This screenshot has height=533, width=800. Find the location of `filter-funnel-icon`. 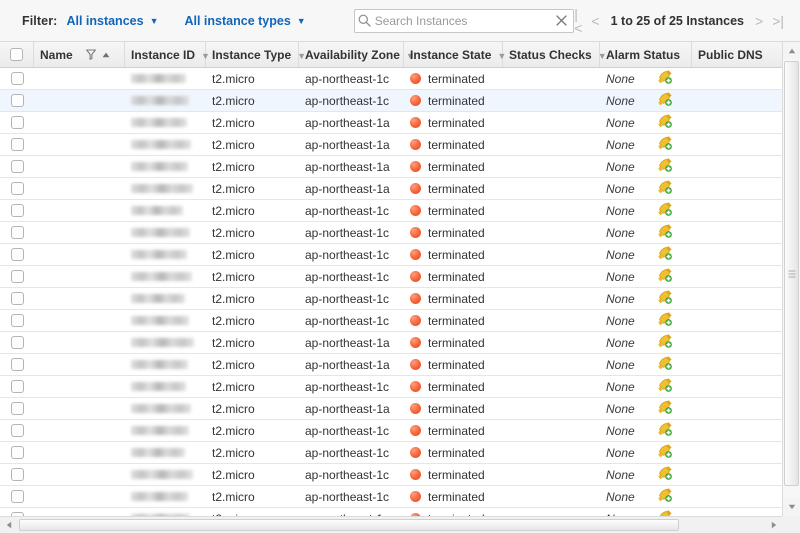

filter-funnel-icon is located at coordinates (90, 54).